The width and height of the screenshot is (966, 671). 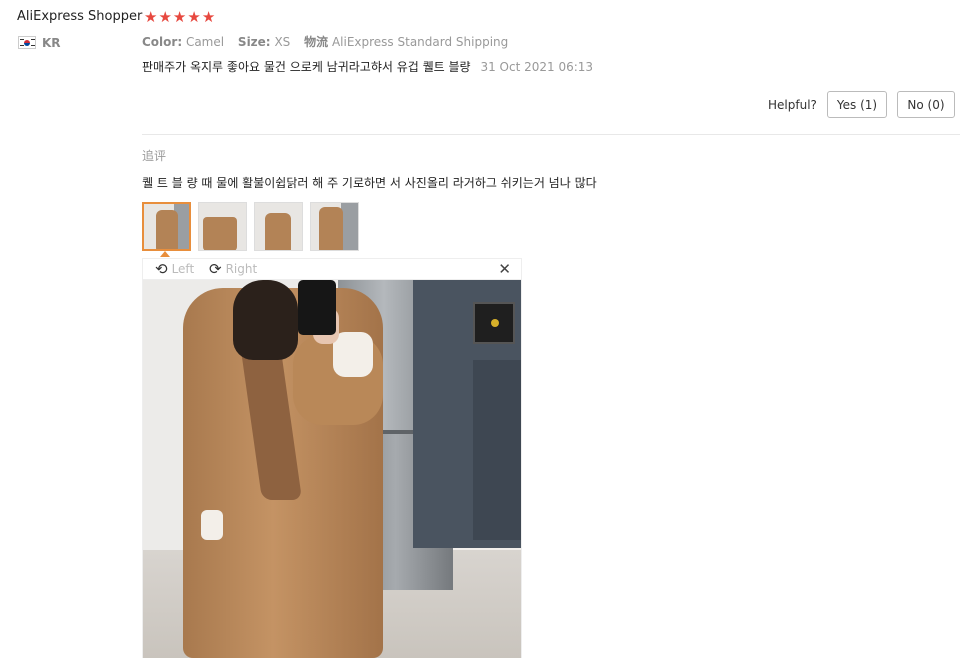 What do you see at coordinates (551, 134) in the screenshot?
I see `divider` at bounding box center [551, 134].